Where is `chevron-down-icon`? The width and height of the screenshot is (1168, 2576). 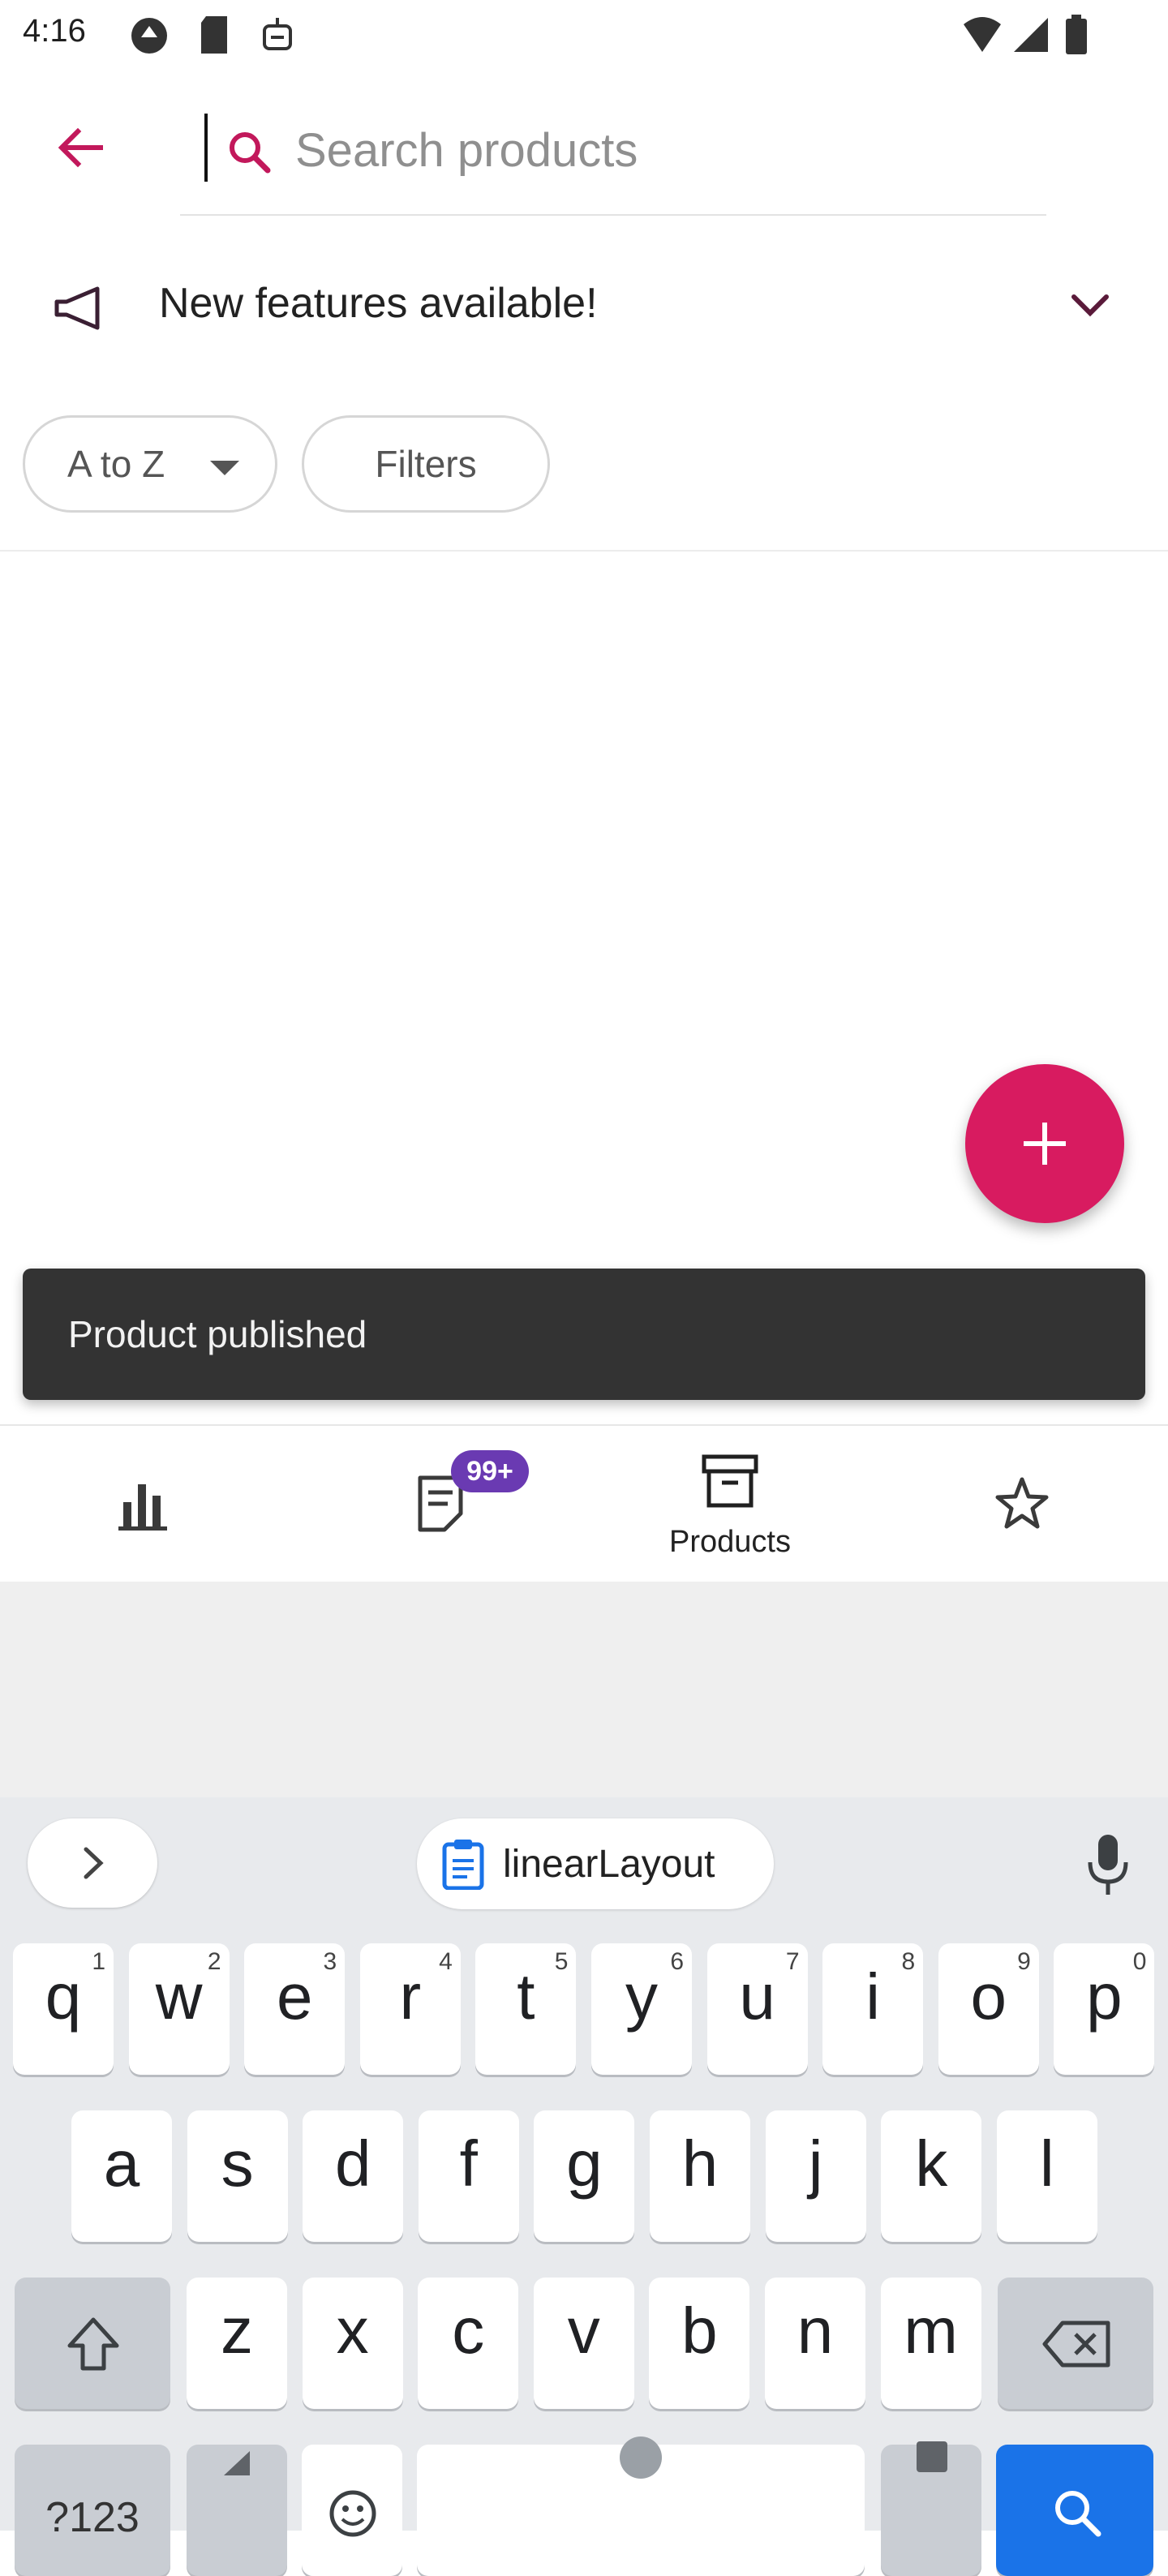 chevron-down-icon is located at coordinates (1090, 305).